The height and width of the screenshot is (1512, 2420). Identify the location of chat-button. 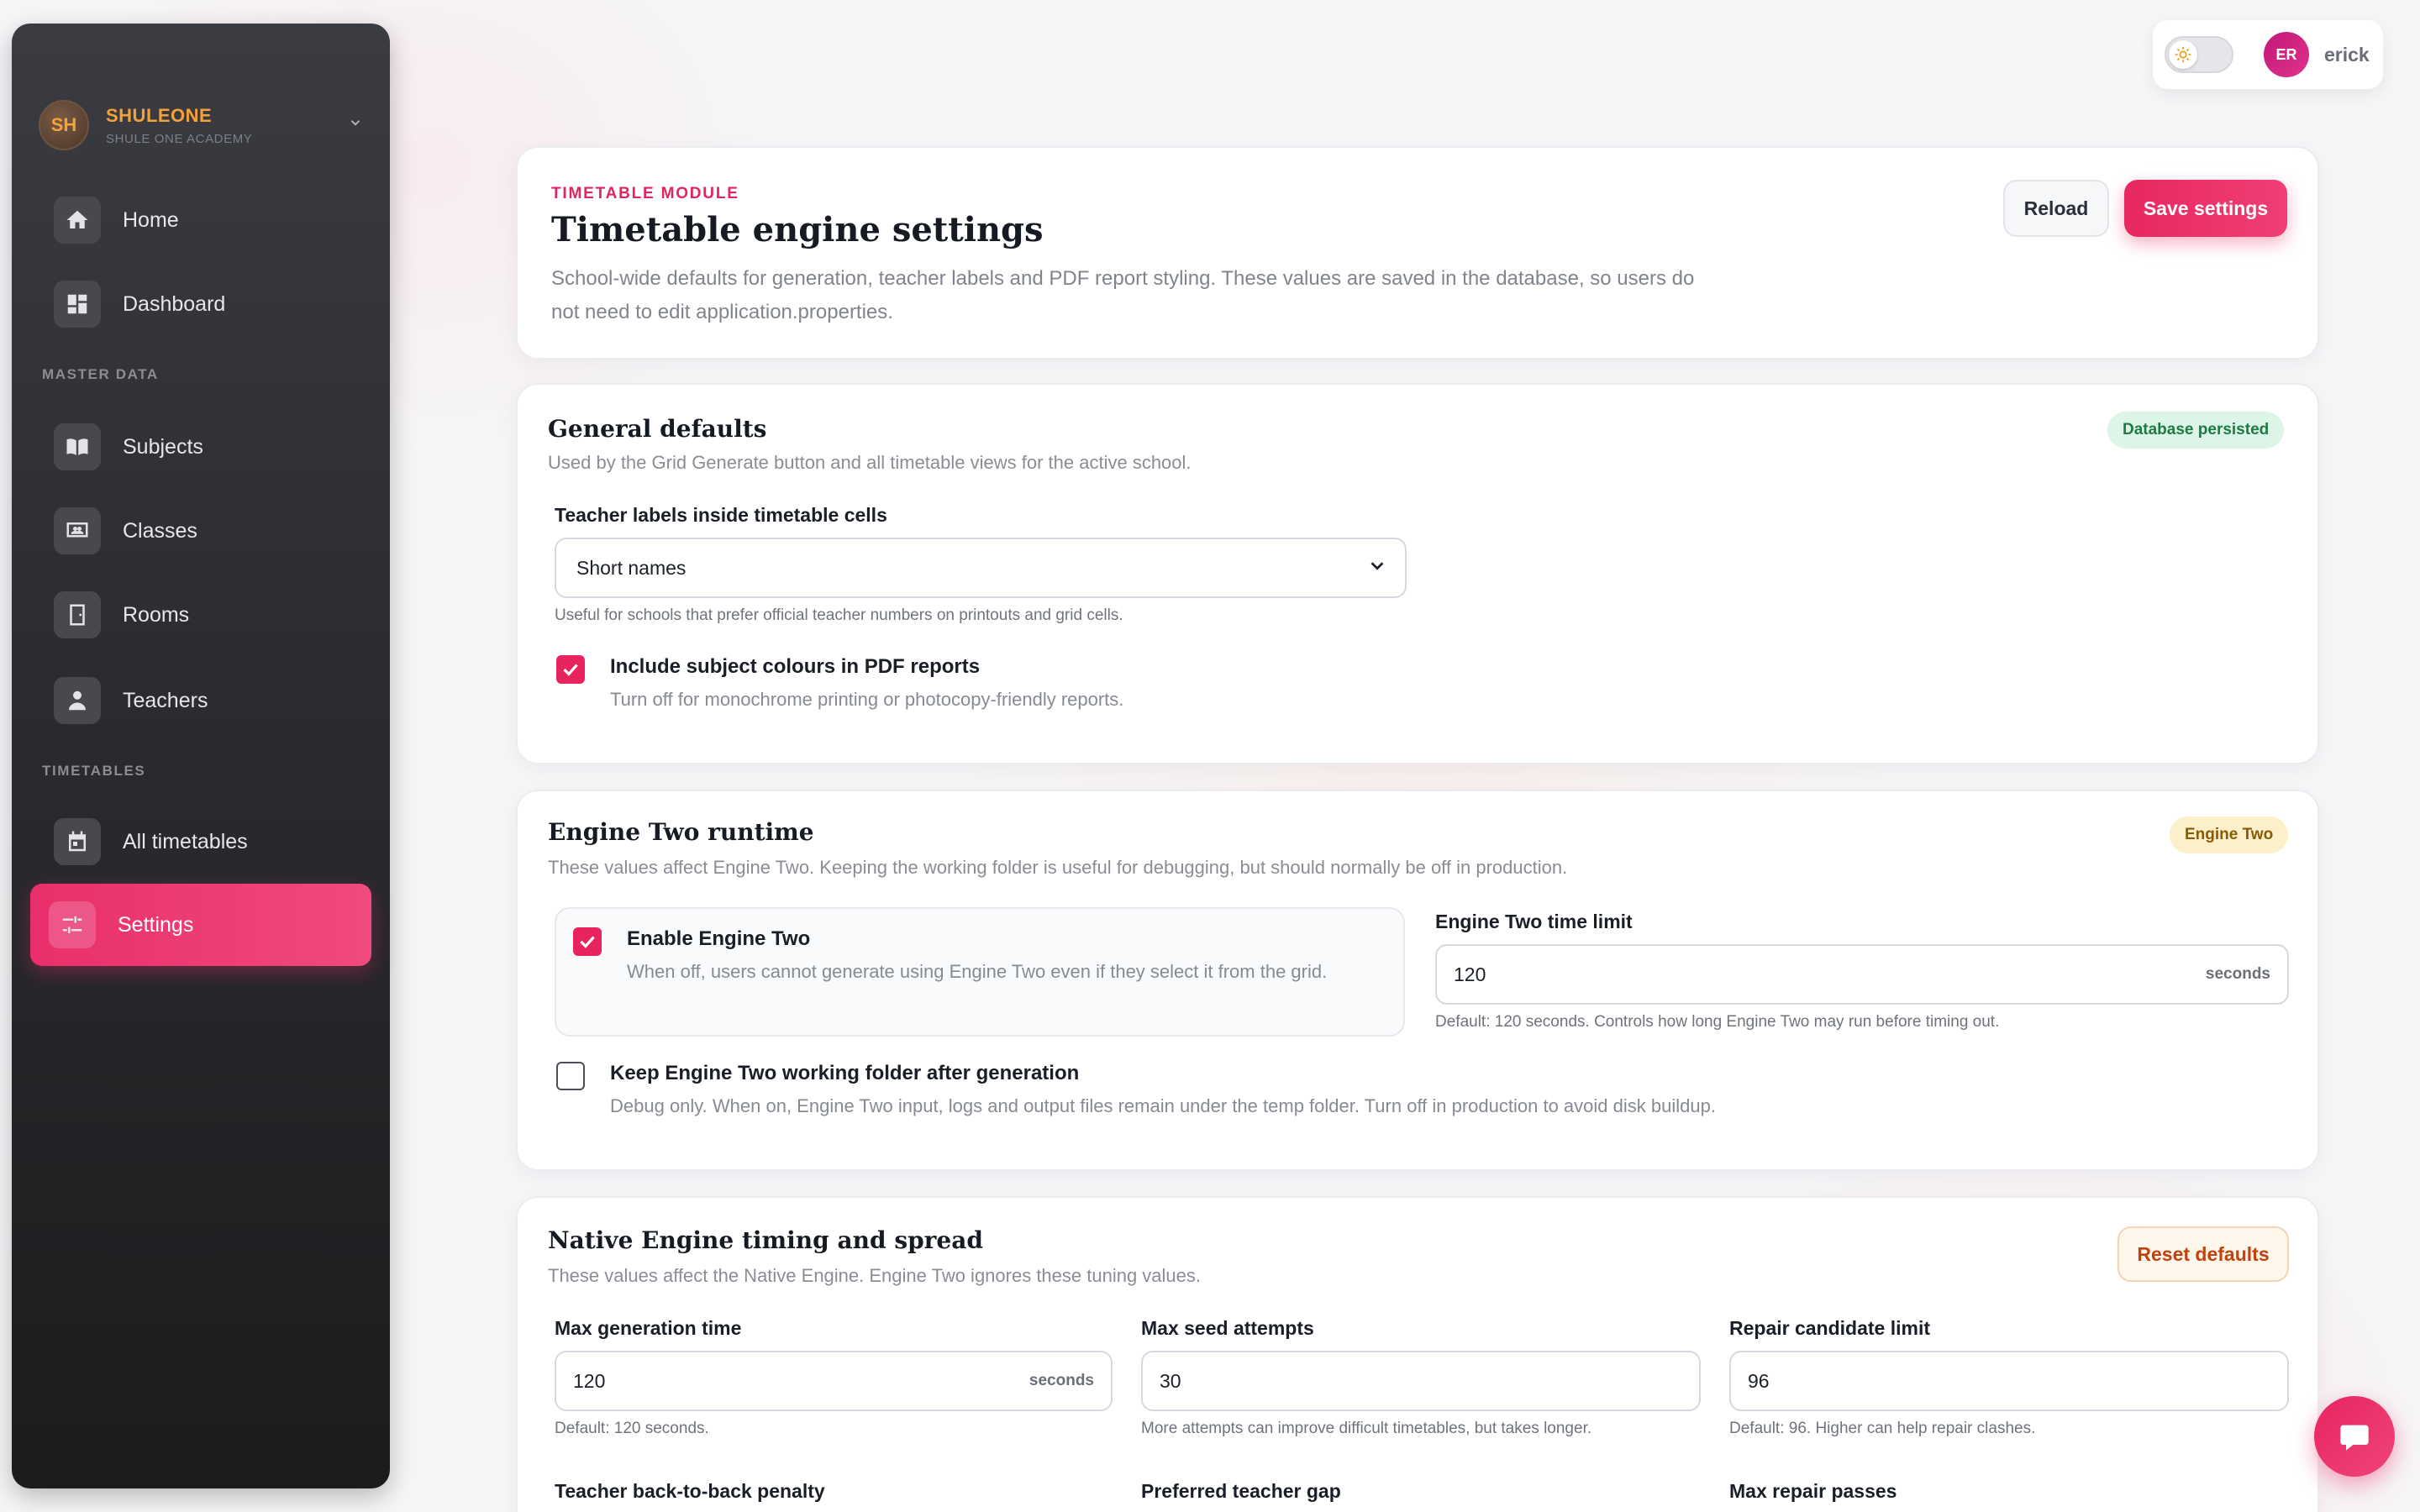
(2354, 1436).